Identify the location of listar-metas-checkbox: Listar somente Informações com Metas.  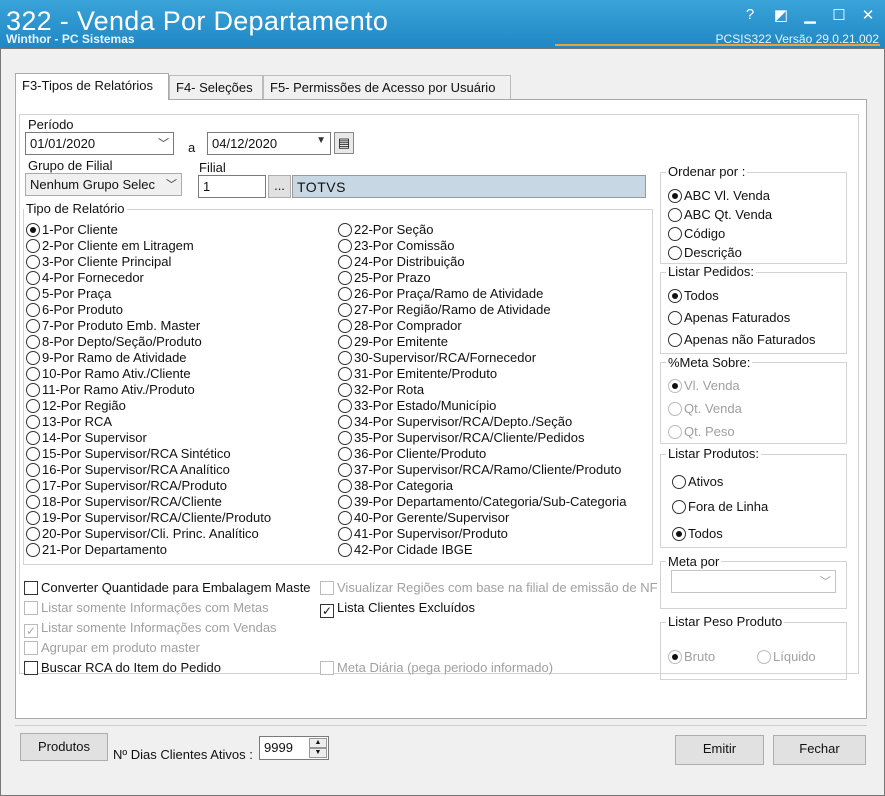
(146, 608).